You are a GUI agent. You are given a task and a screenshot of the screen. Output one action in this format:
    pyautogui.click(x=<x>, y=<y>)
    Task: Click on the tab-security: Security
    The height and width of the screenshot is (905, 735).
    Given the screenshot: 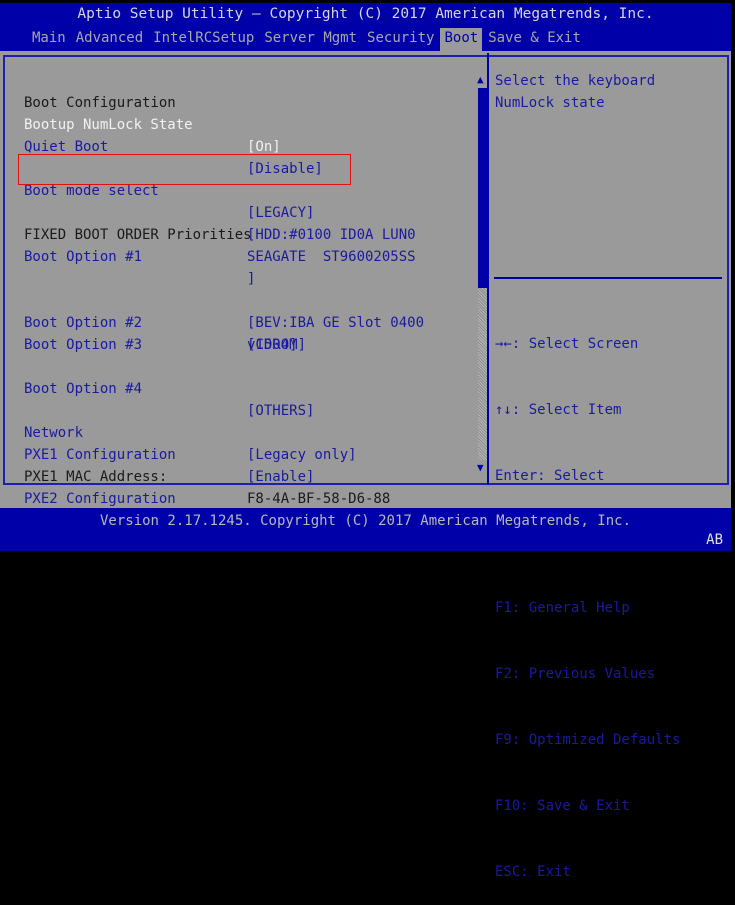 What is the action you would take?
    pyautogui.click(x=400, y=39)
    